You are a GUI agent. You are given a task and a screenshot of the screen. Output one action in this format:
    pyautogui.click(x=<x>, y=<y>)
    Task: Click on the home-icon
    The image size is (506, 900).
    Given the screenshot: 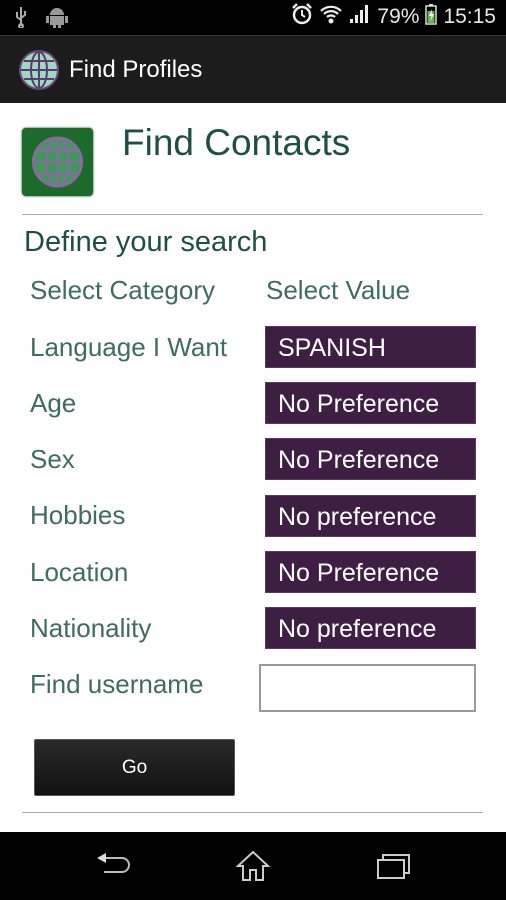 What is the action you would take?
    pyautogui.click(x=254, y=866)
    